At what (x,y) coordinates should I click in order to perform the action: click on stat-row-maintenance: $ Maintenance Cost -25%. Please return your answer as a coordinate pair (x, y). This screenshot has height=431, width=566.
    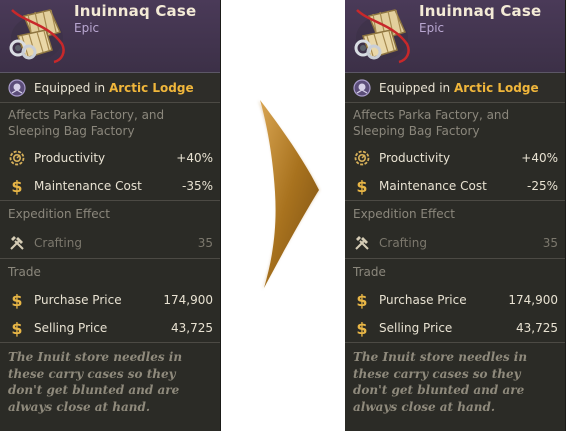
    Looking at the image, I should click on (455, 186).